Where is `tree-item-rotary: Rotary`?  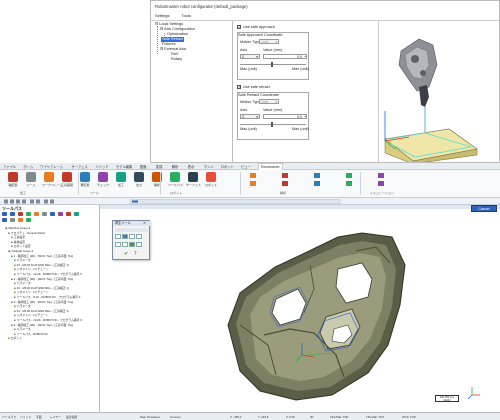
tree-item-rotary: Rotary is located at coordinates (176, 59).